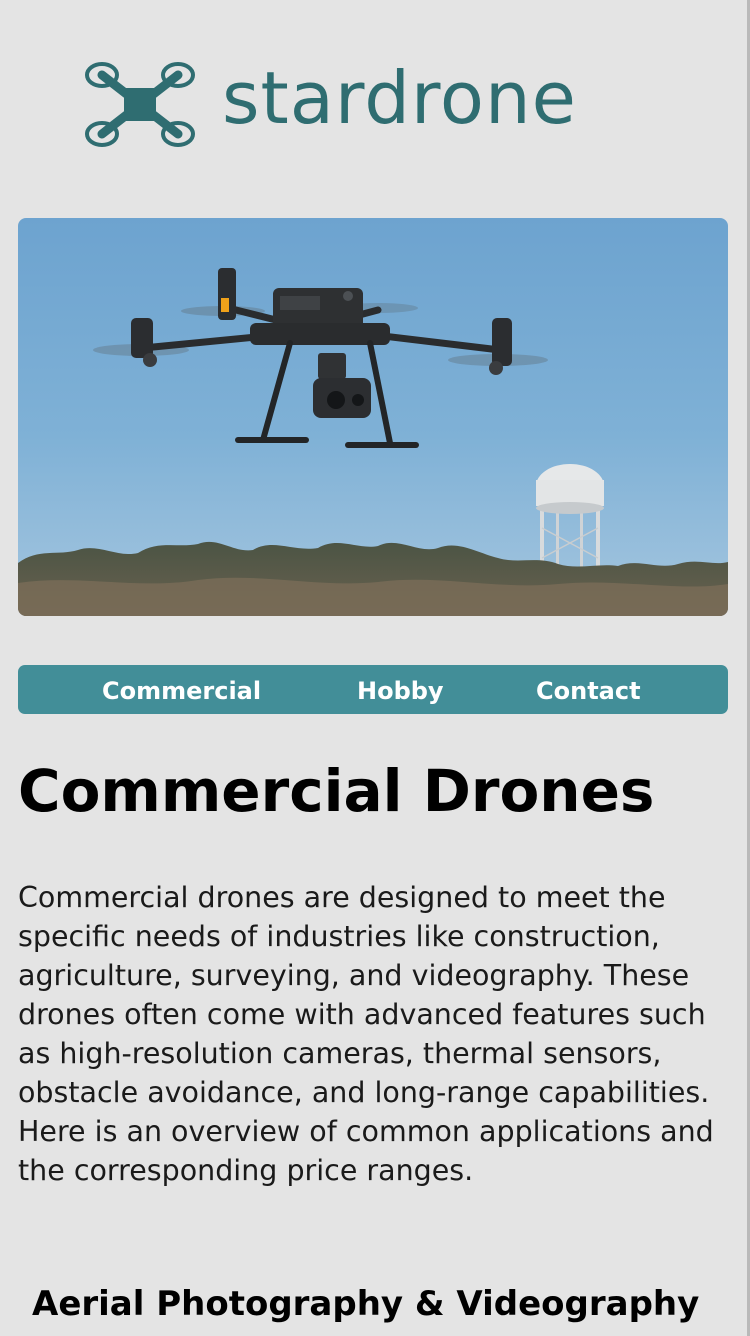 The image size is (750, 1336). Describe the element at coordinates (181, 691) in the screenshot. I see `nav-link-commercial: Commercial` at that location.